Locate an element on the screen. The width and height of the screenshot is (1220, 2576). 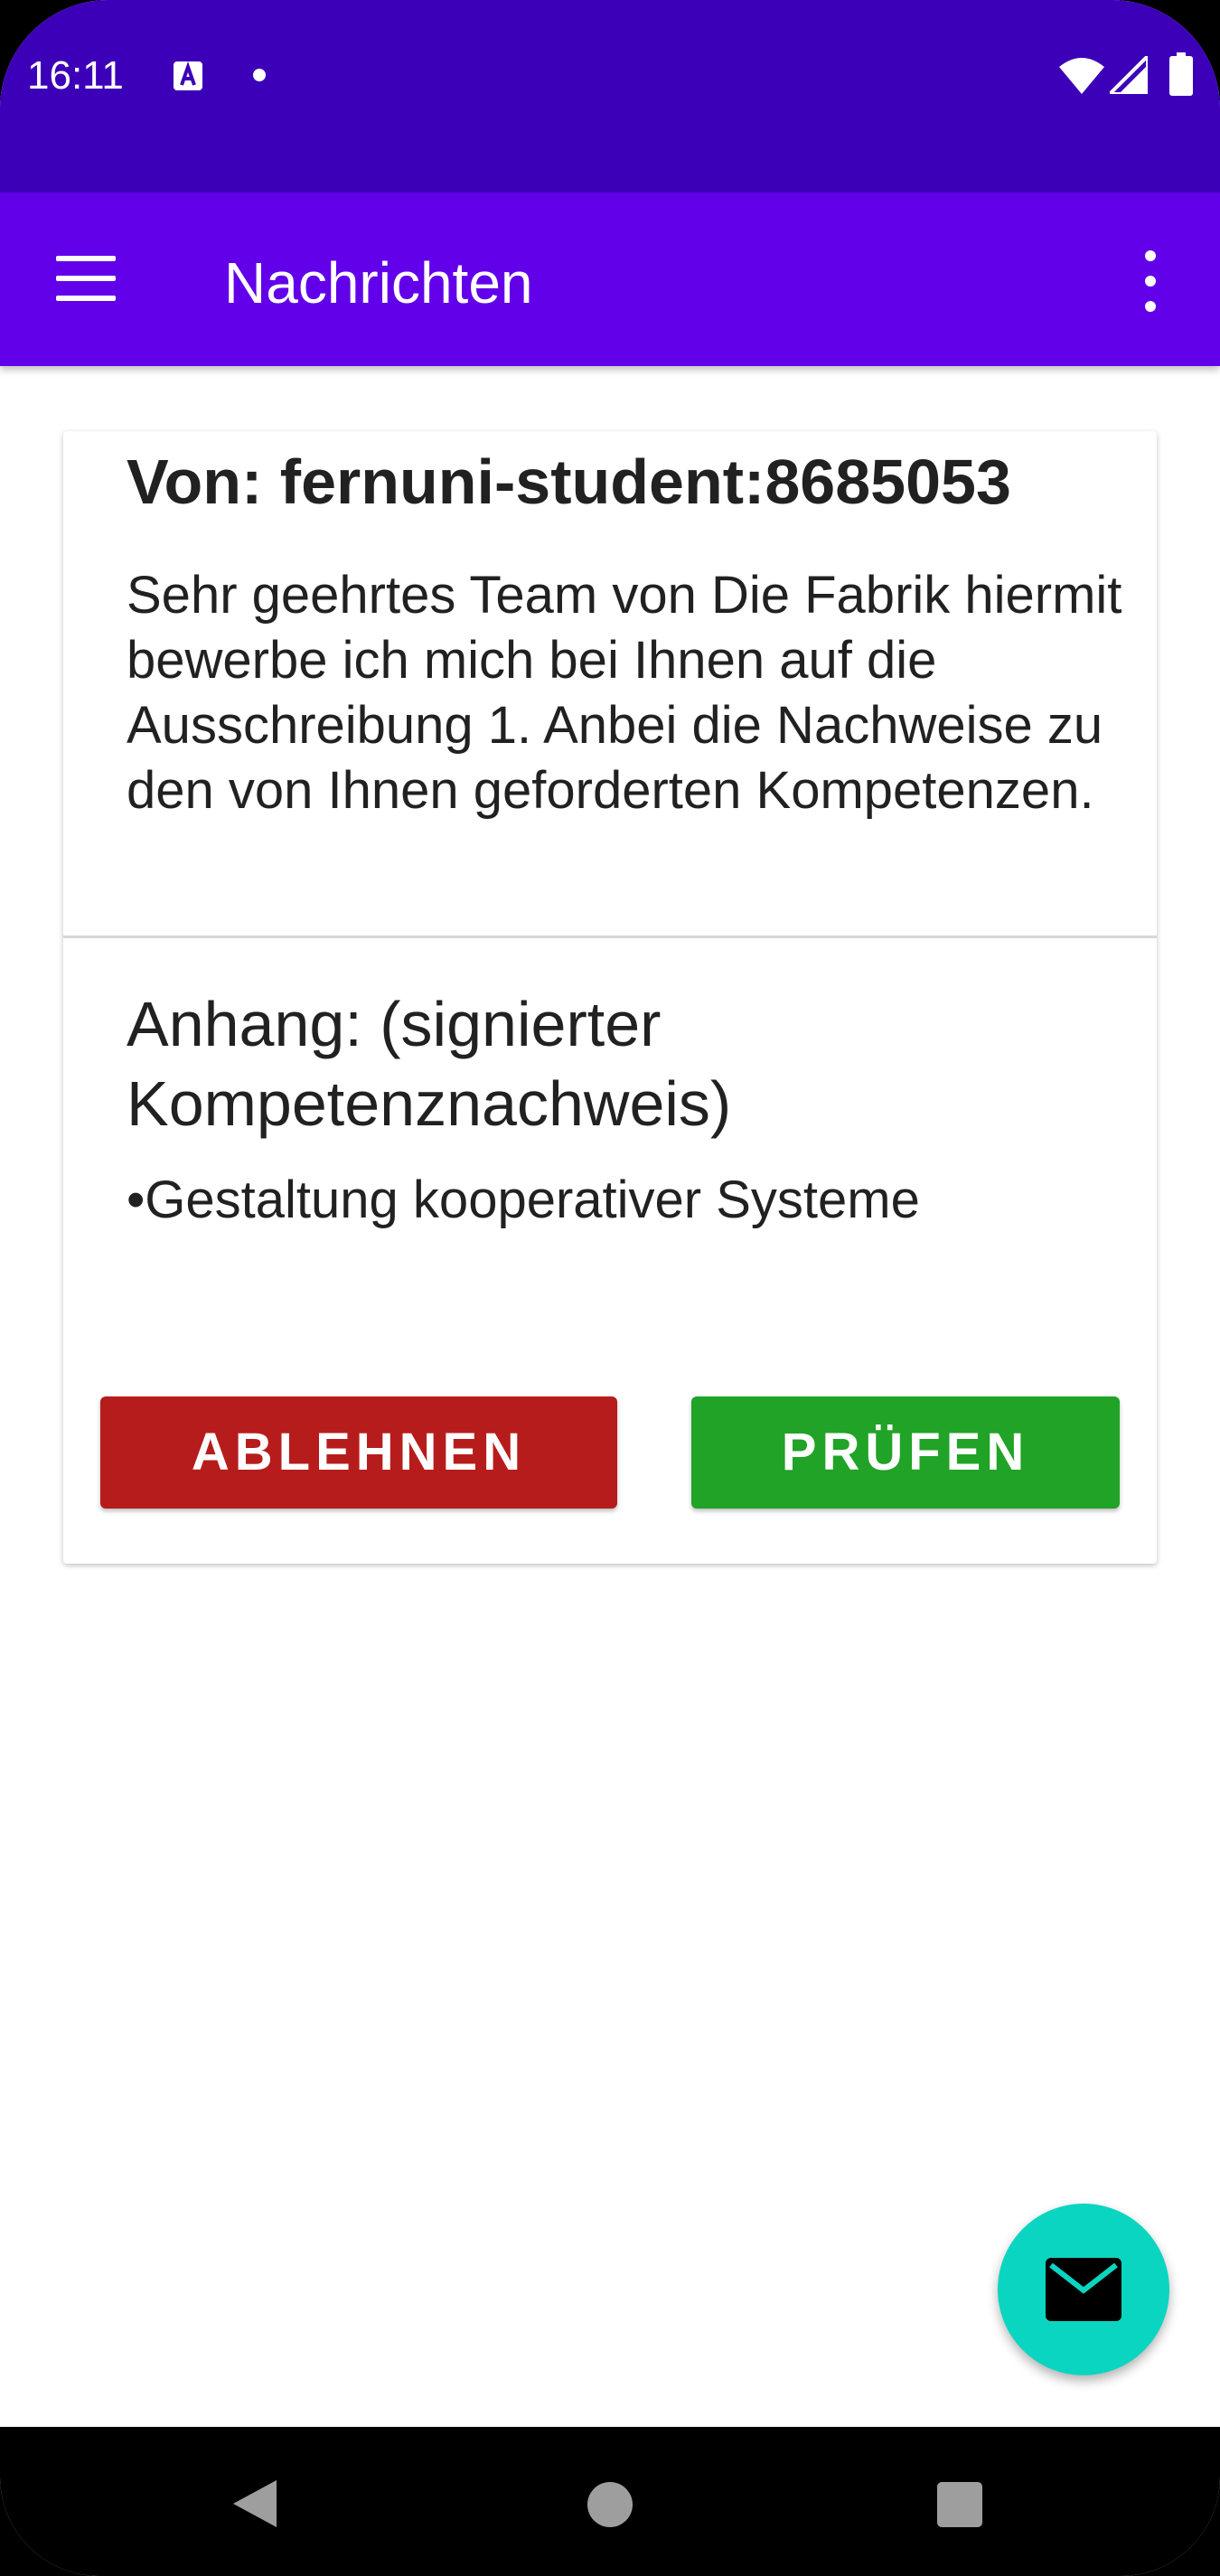
attachment-item: •Gestaltung kooperativer Systeme is located at coordinates (523, 1200).